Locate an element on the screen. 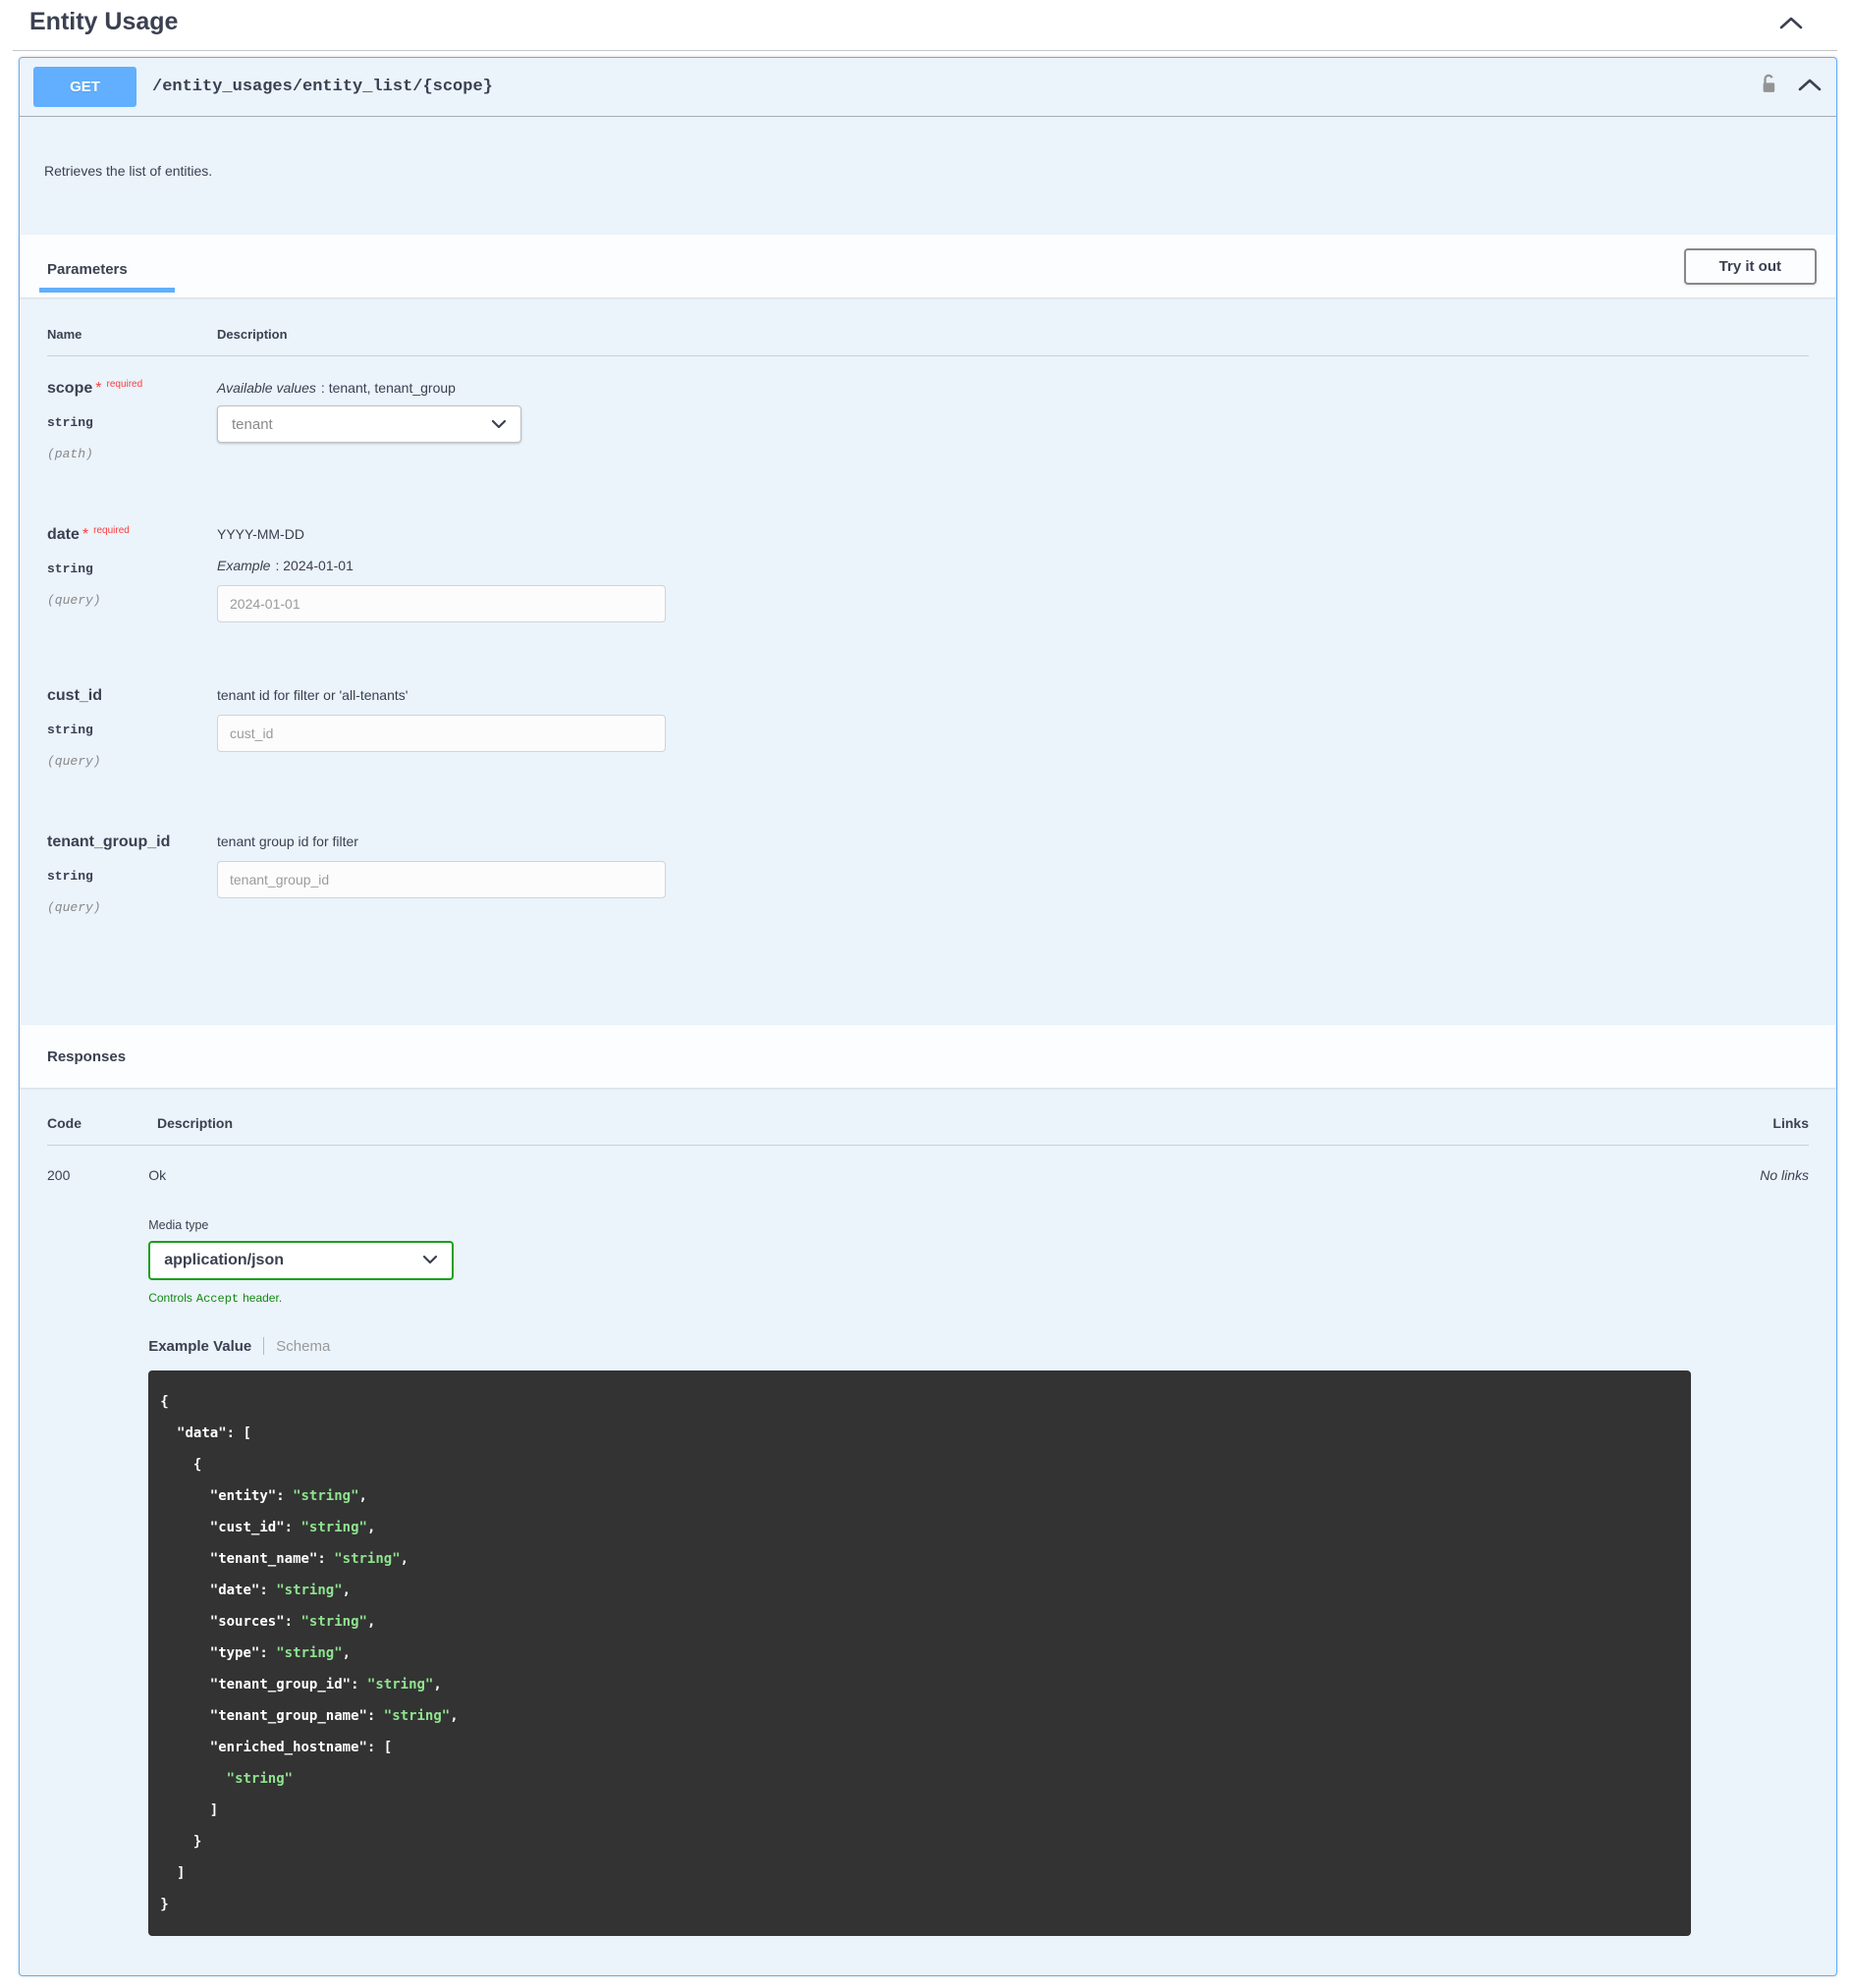 Image resolution: width=1851 pixels, height=1988 pixels. column-header-links: Links is located at coordinates (1791, 1123).